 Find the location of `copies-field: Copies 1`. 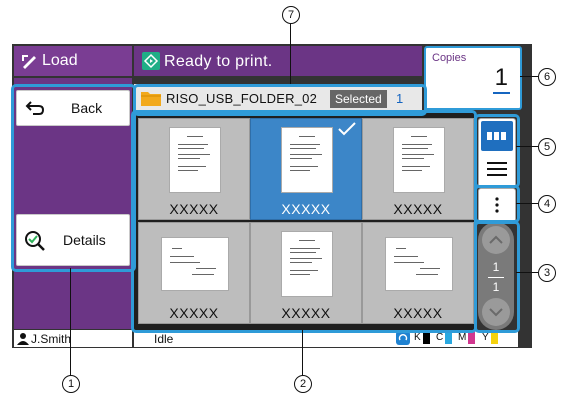

copies-field: Copies 1 is located at coordinates (473, 78).